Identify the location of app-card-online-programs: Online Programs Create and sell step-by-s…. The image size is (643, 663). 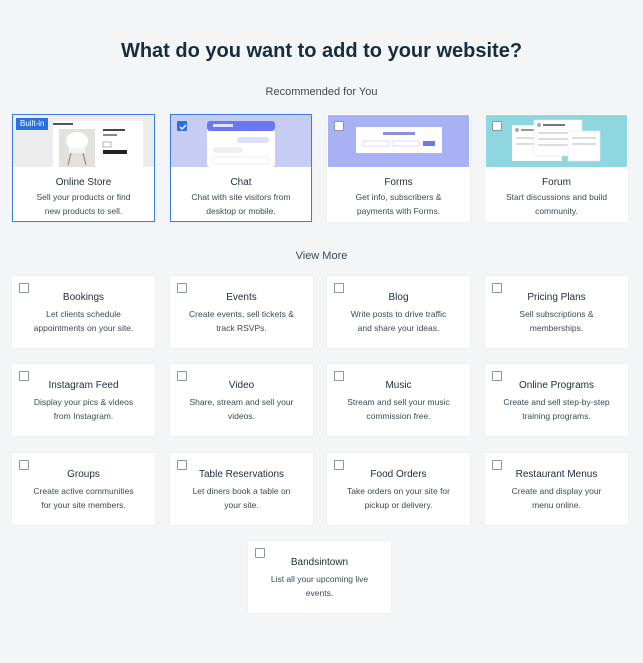
(556, 400).